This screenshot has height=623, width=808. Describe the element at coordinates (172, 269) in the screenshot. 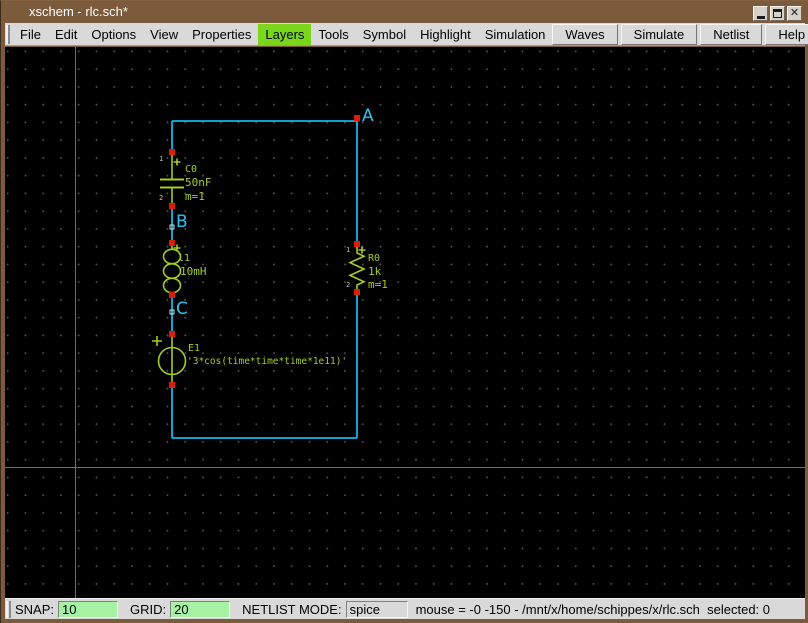

I see `inductor-symbol` at that location.